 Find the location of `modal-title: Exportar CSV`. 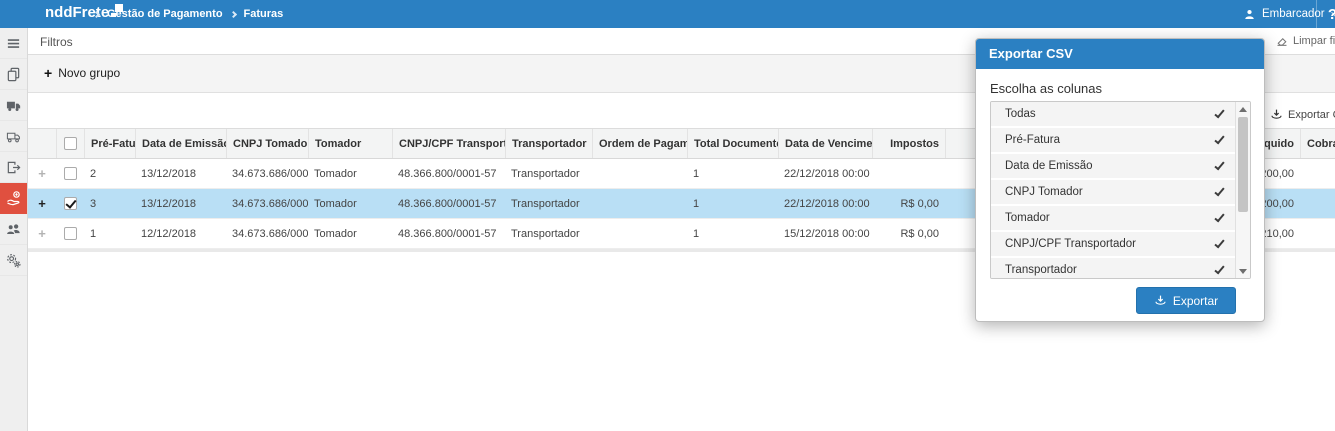

modal-title: Exportar CSV is located at coordinates (1031, 53).